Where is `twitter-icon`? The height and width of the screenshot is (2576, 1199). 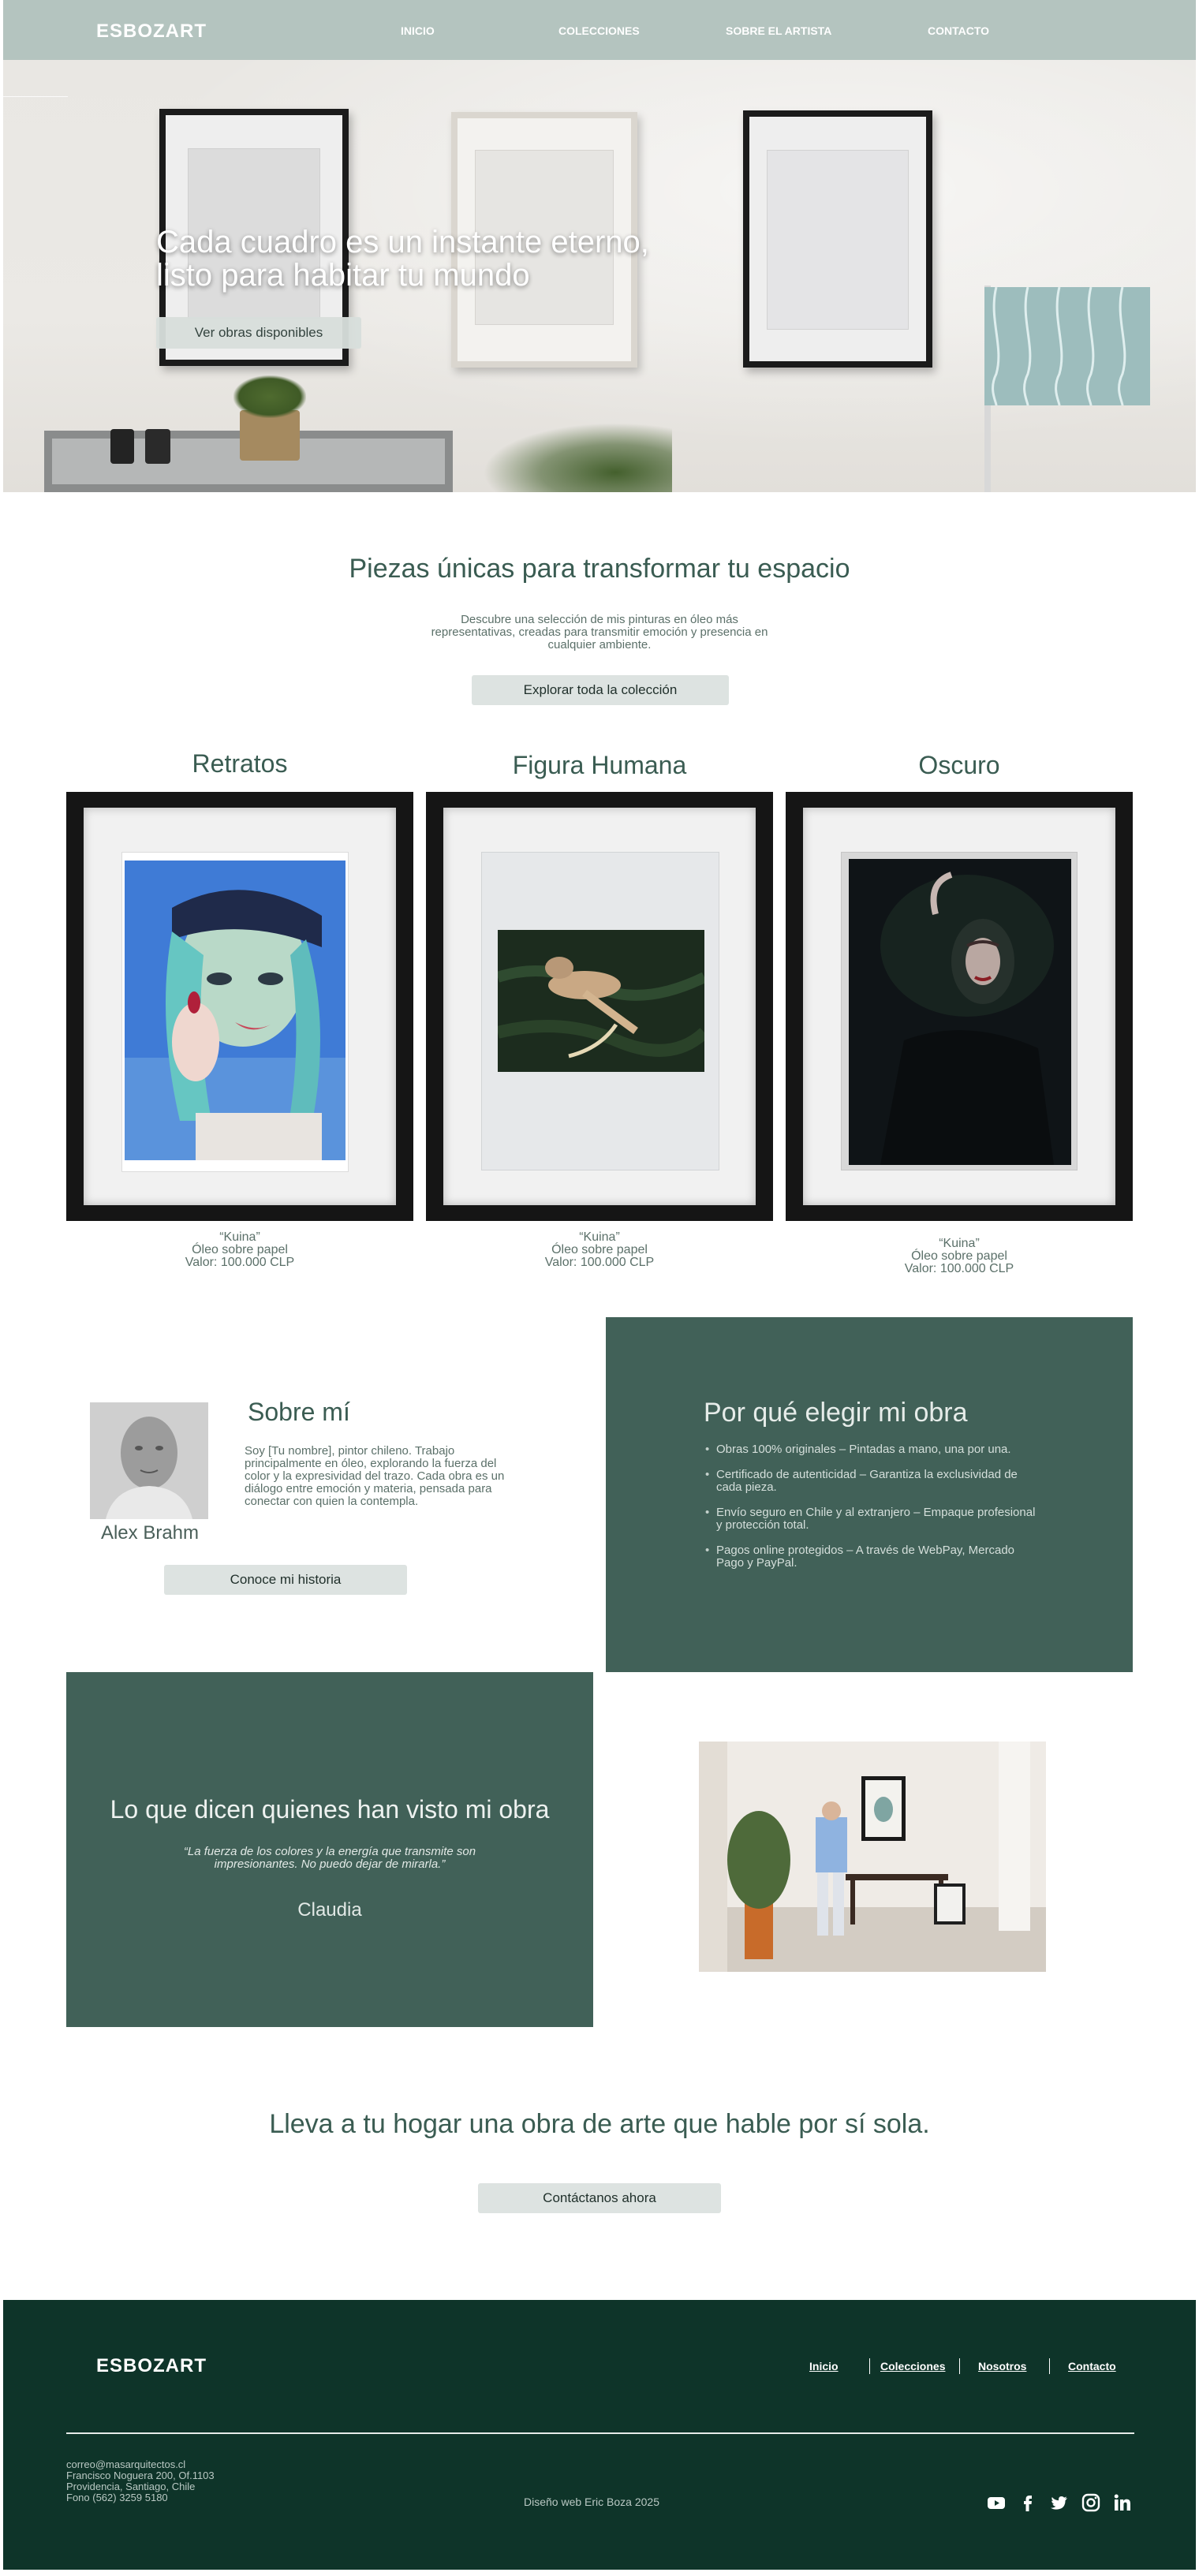 twitter-icon is located at coordinates (1059, 2502).